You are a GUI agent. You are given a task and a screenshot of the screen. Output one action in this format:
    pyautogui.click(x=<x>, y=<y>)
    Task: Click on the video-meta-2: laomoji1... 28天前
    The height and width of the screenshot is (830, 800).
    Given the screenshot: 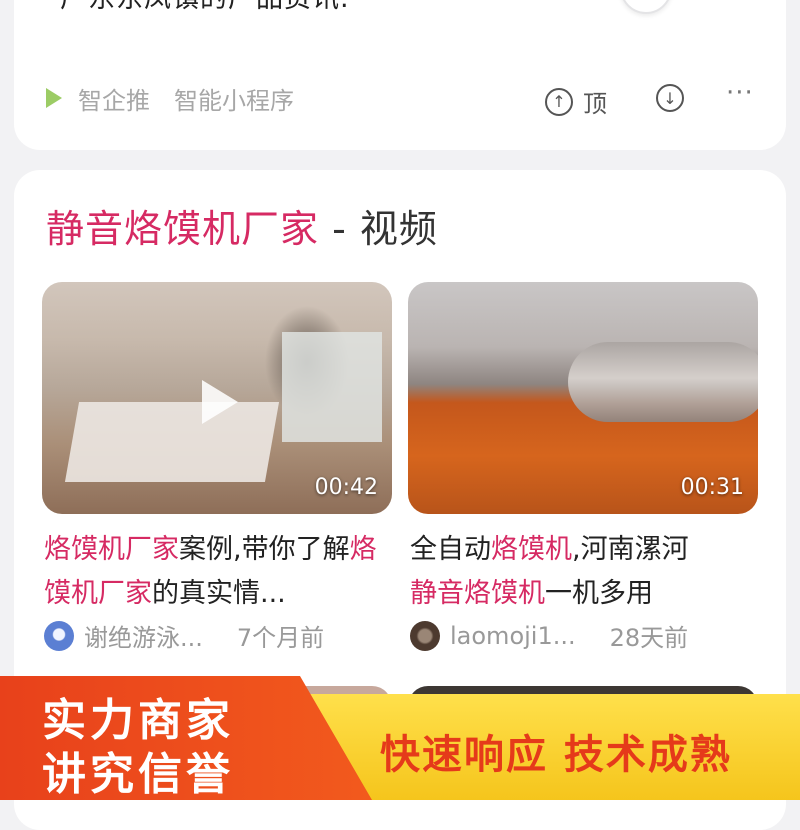 What is the action you would take?
    pyautogui.click(x=549, y=635)
    